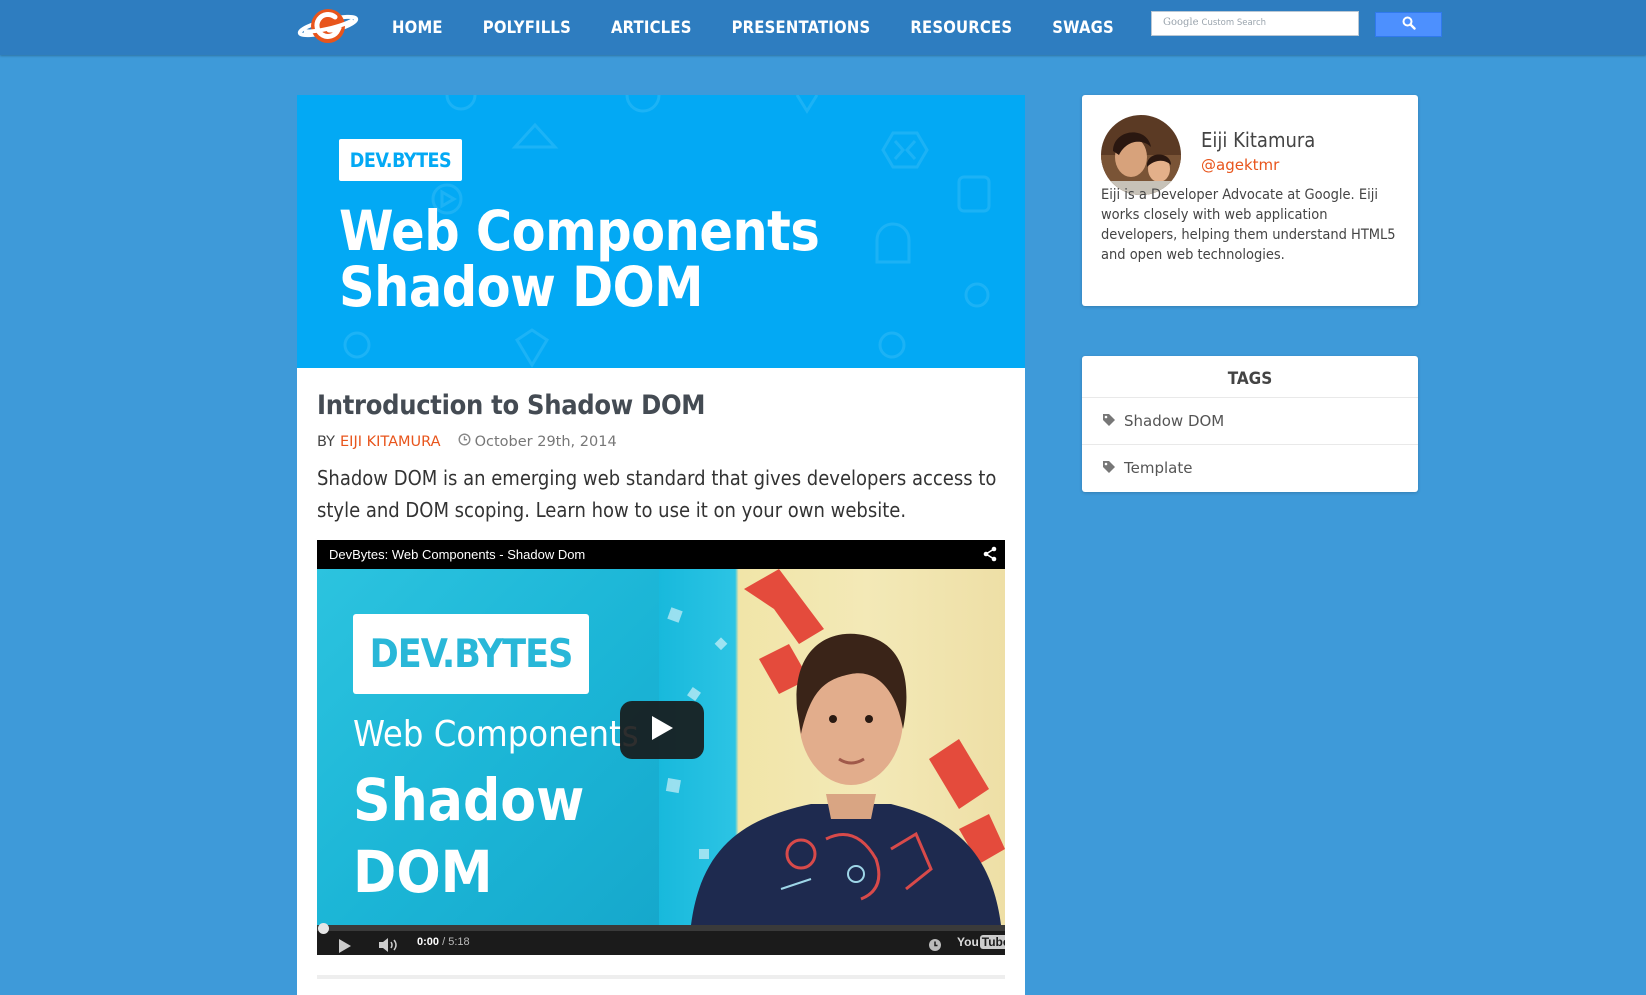  What do you see at coordinates (651, 27) in the screenshot?
I see `nav-articles: ARTICLES` at bounding box center [651, 27].